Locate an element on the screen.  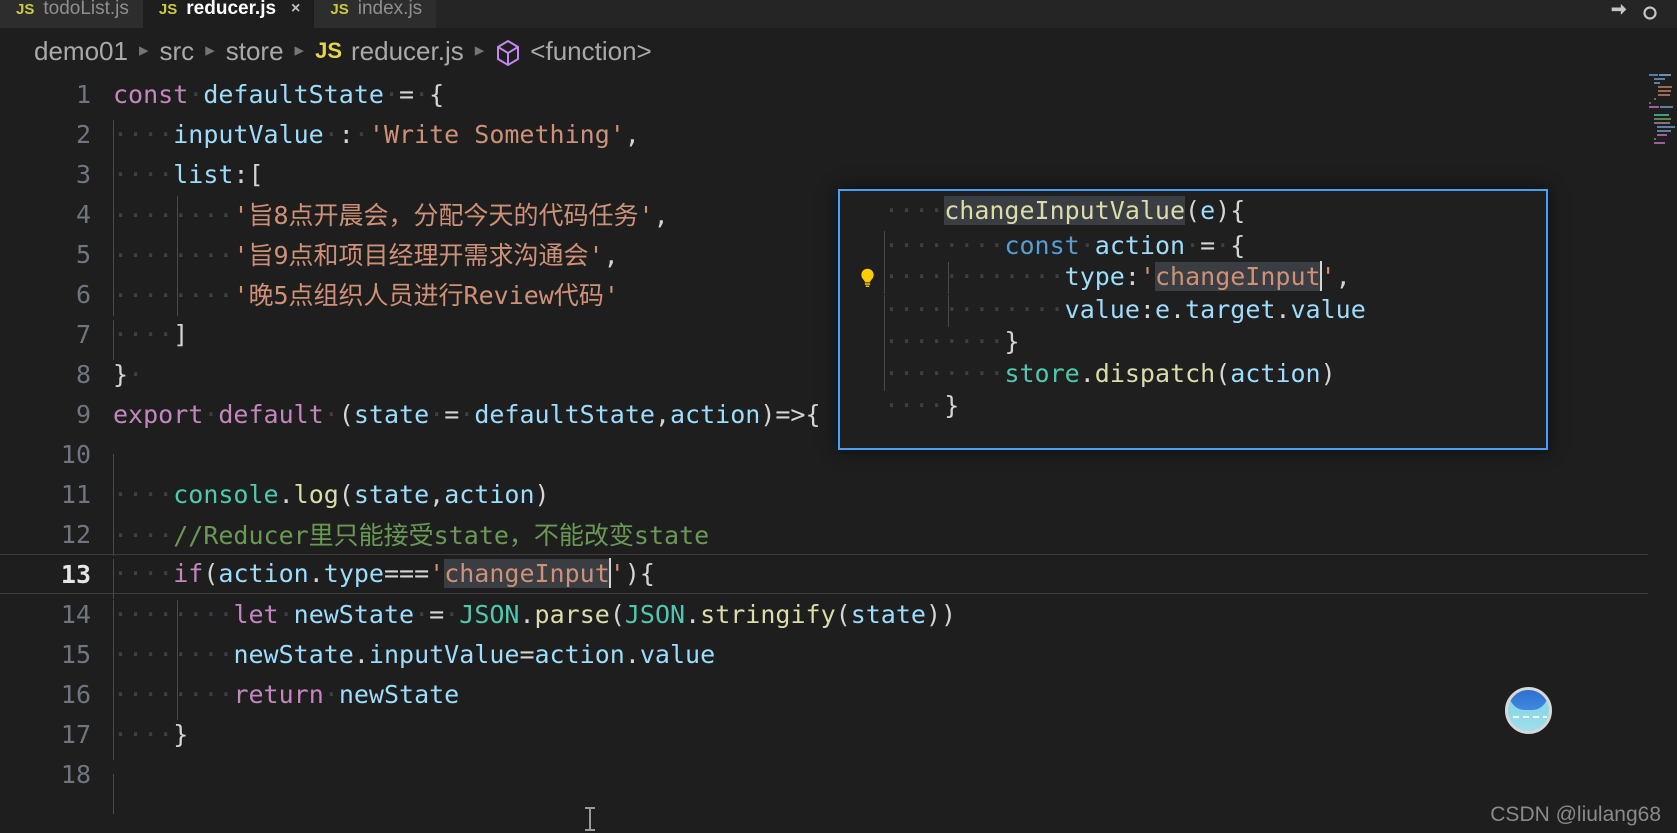
overlay-line: ········} is located at coordinates (1193, 342).